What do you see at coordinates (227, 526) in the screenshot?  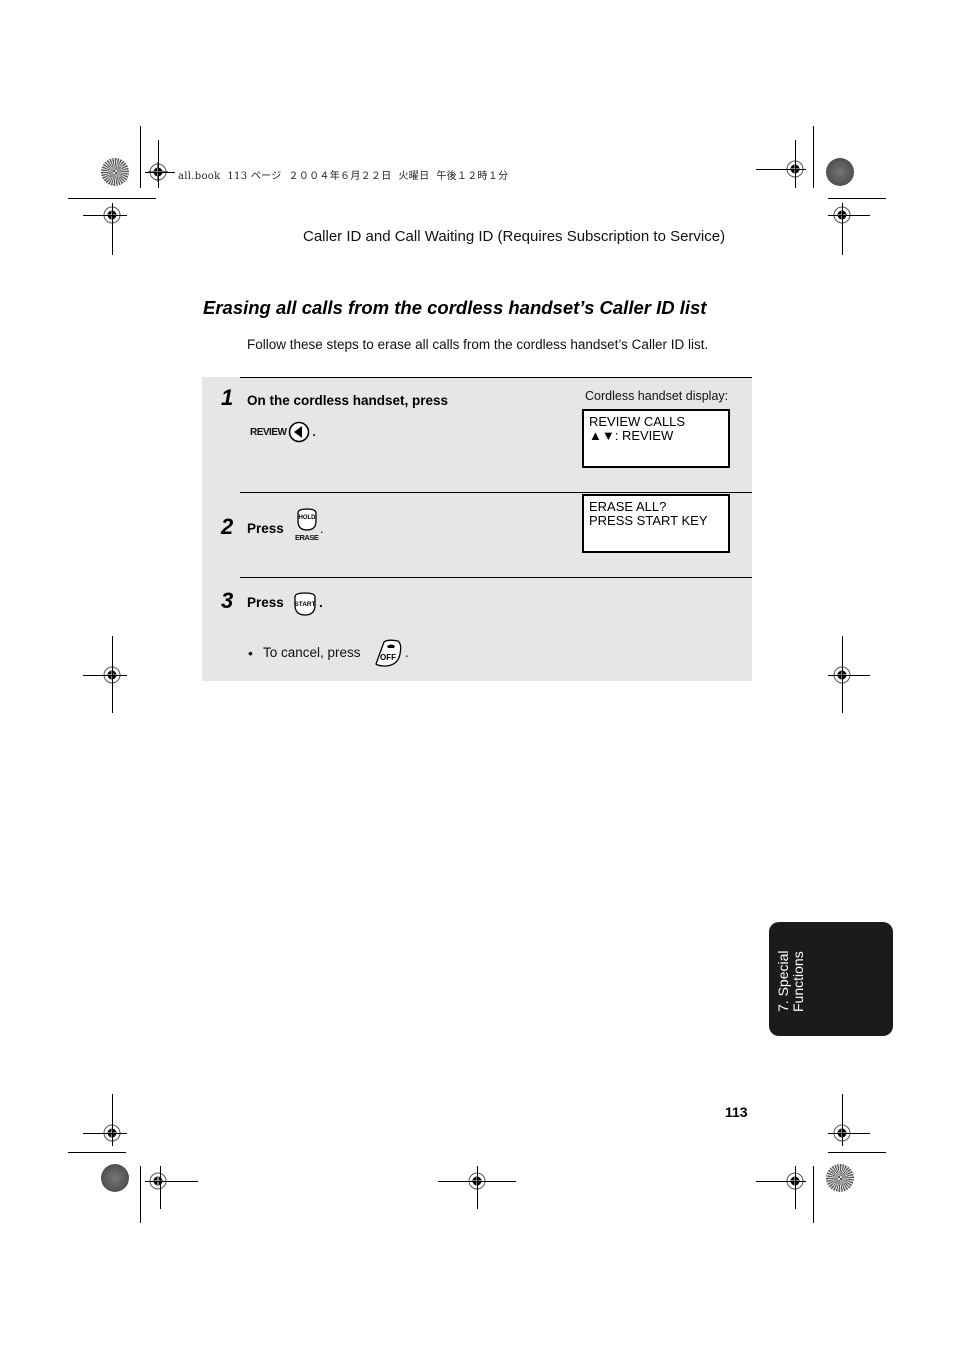 I see `step-number: 2` at bounding box center [227, 526].